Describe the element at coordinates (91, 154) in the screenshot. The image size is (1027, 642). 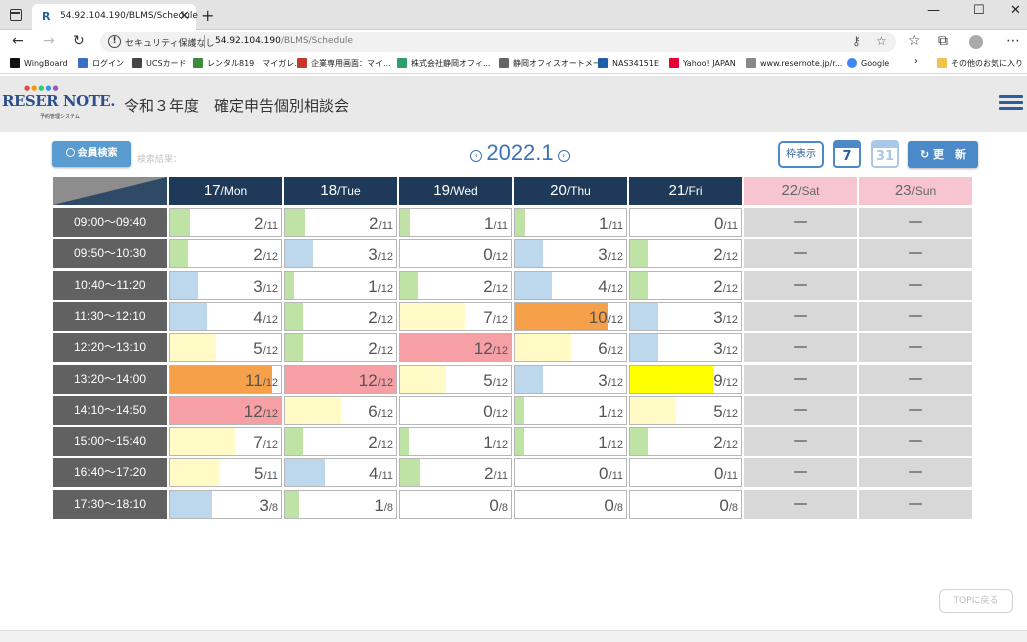
I see `member-search-button: 会員検索` at that location.